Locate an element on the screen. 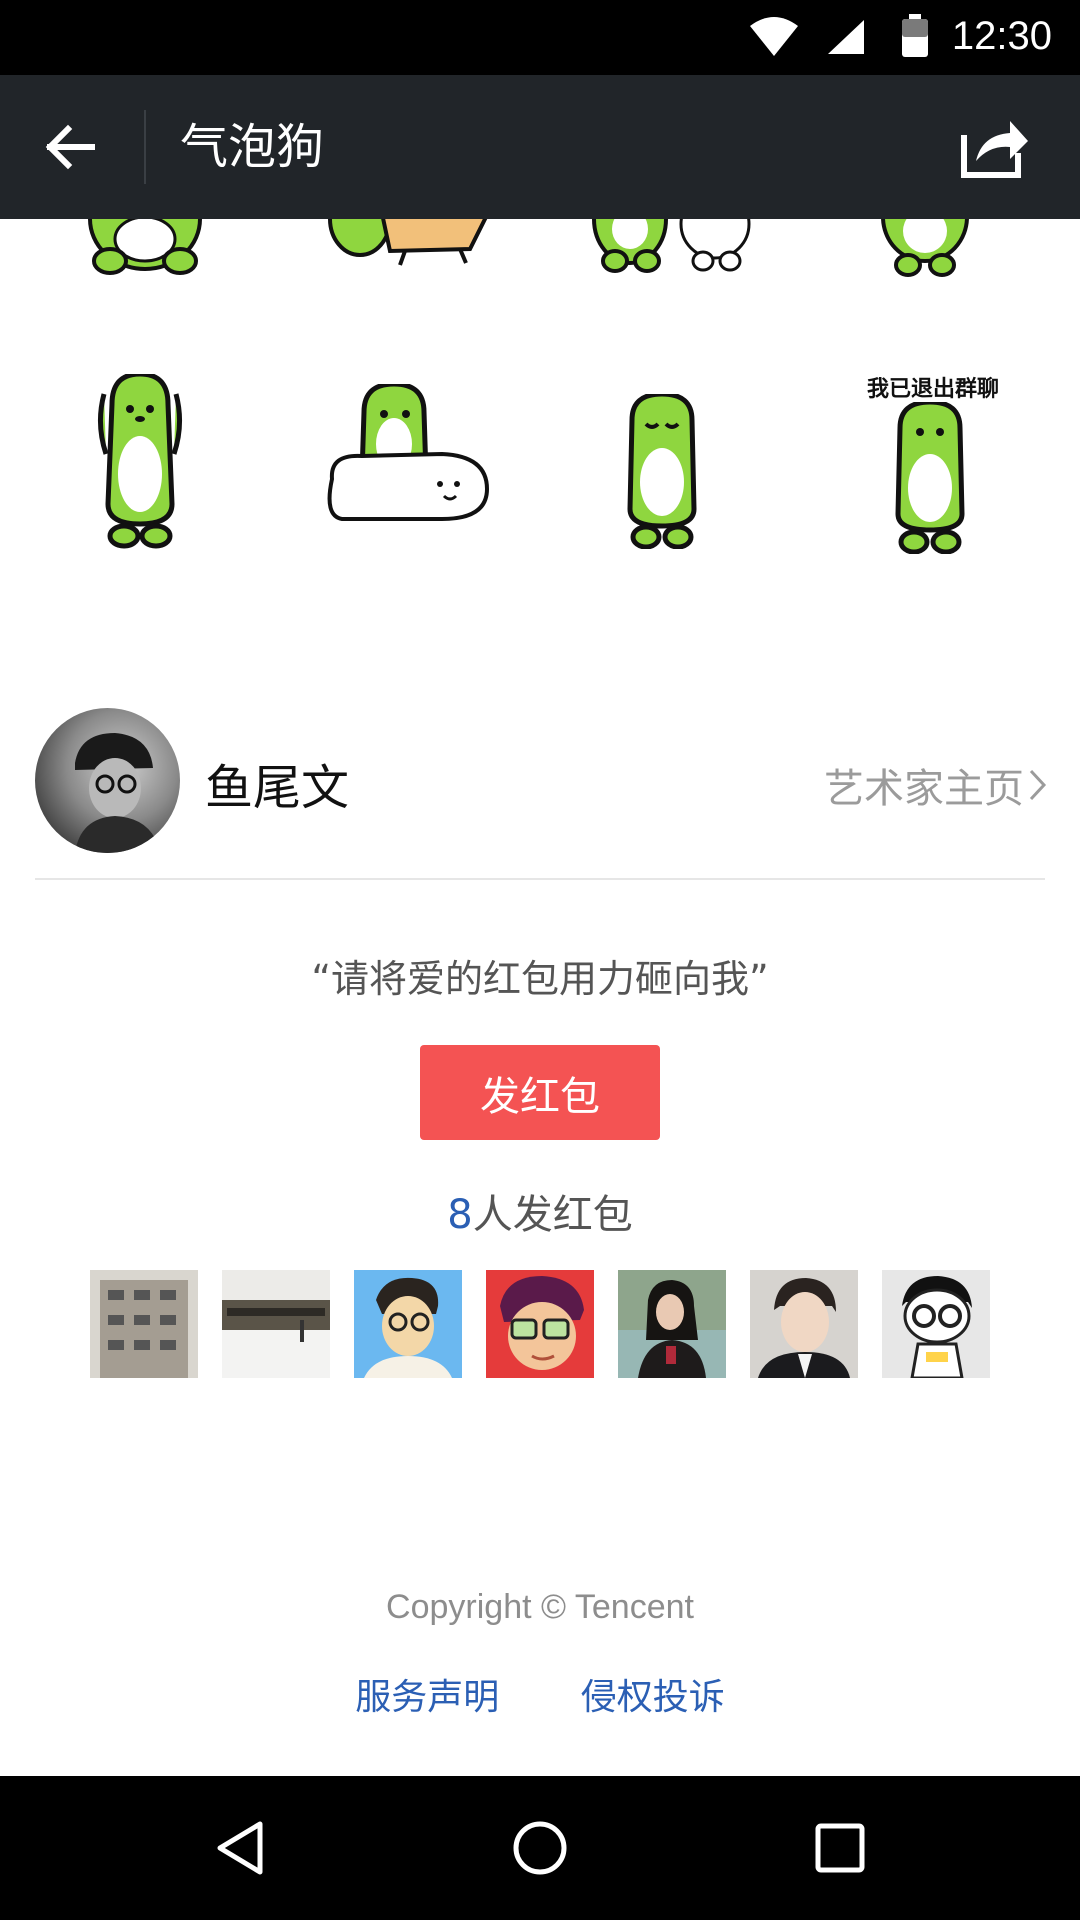  artist-name: 鱼尾文 is located at coordinates (277, 788).